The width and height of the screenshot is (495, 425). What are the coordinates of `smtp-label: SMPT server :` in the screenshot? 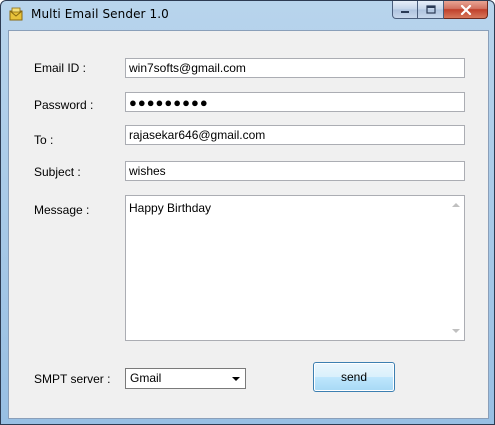 It's located at (72, 379).